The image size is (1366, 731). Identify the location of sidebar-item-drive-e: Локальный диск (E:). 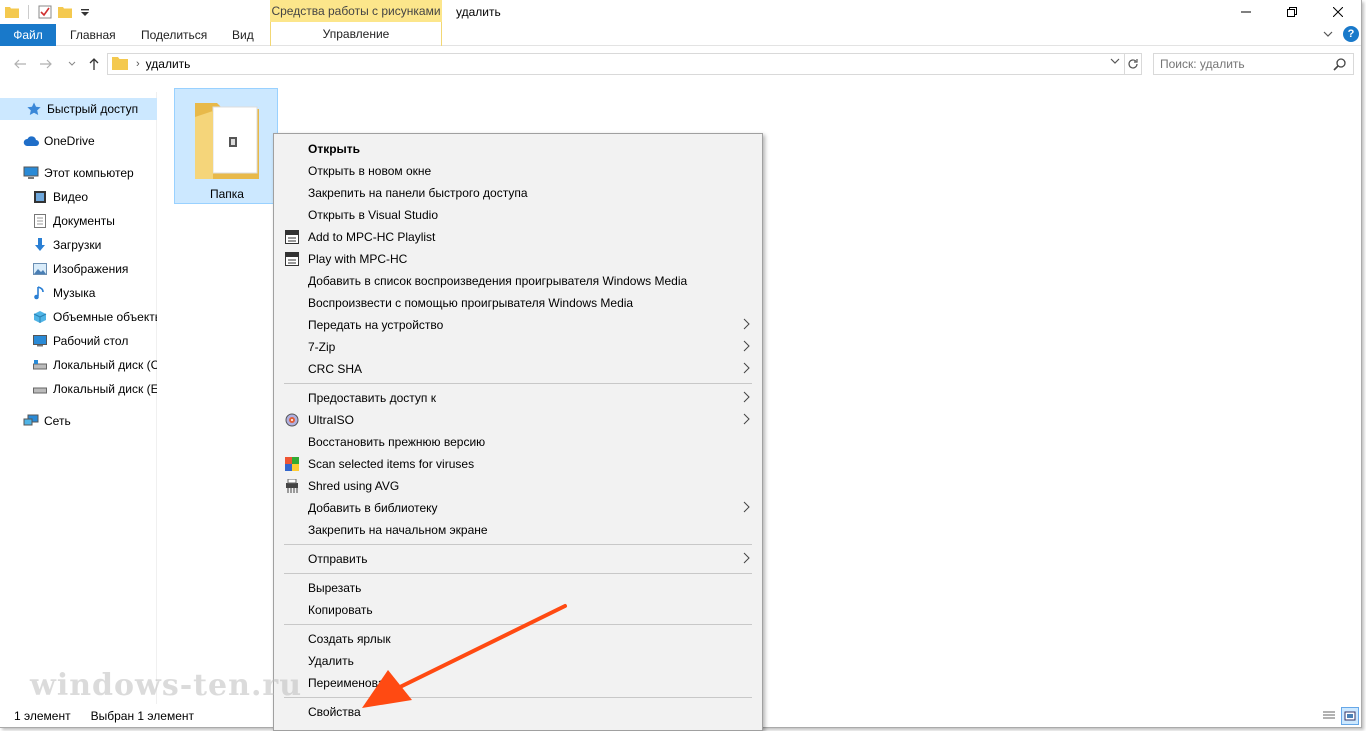
(78, 389).